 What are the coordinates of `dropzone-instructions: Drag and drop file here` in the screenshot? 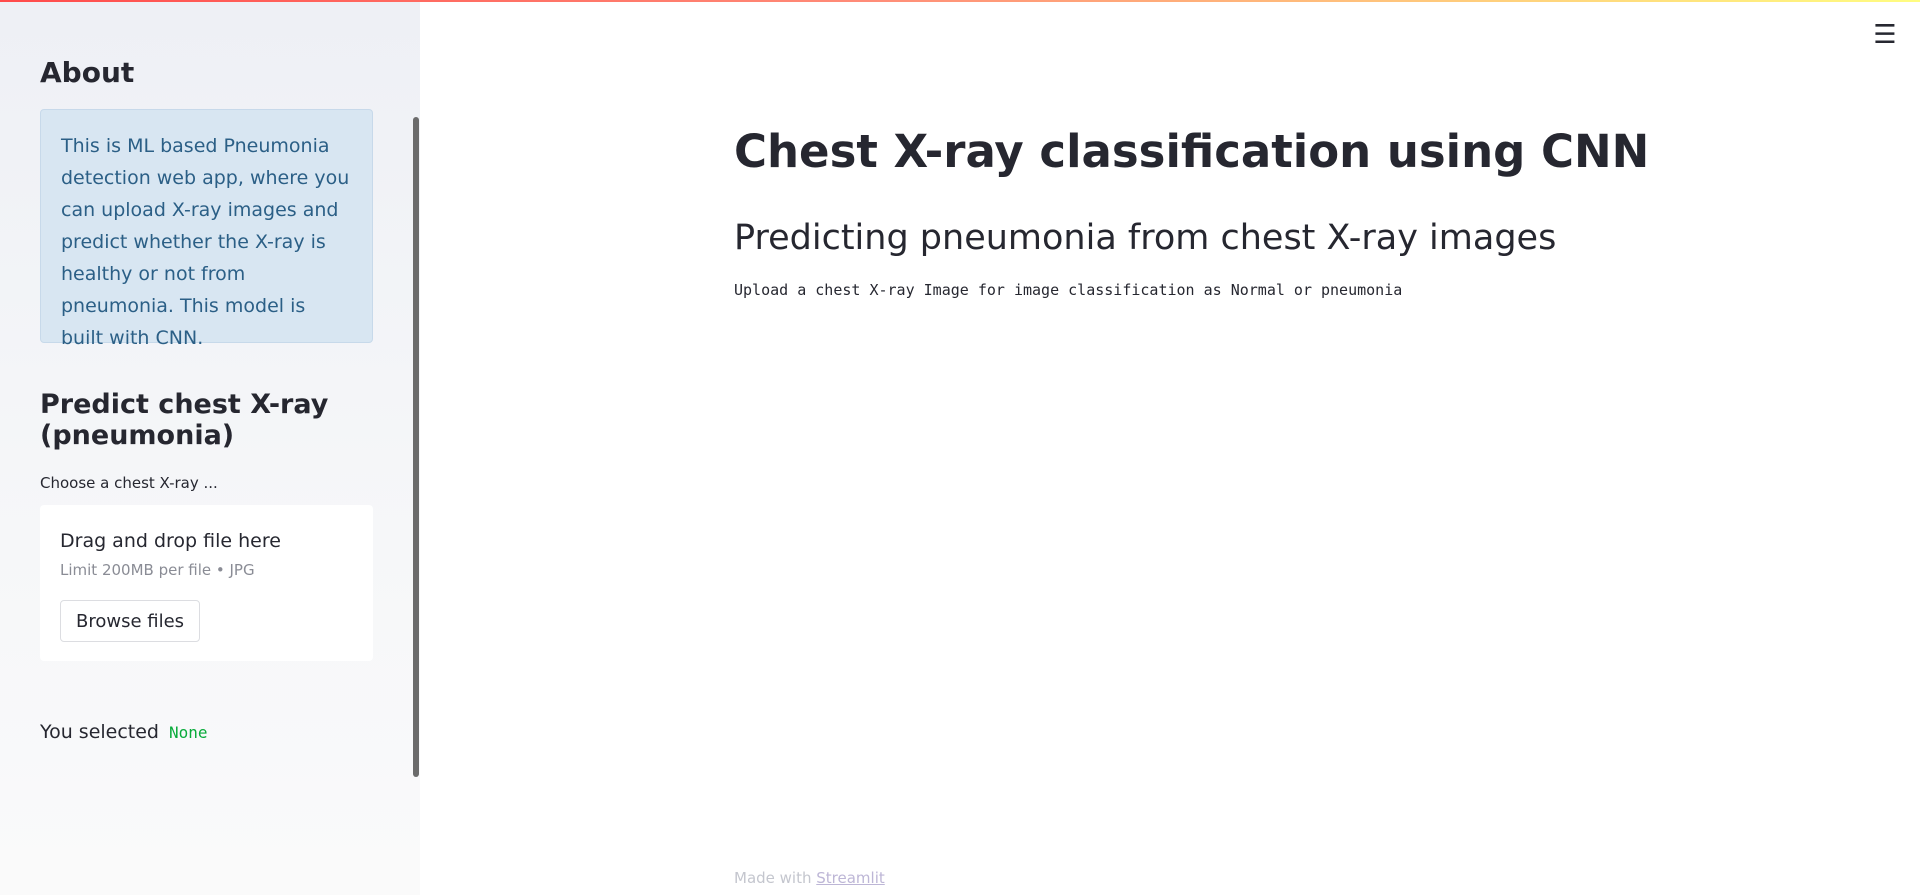 It's located at (170, 541).